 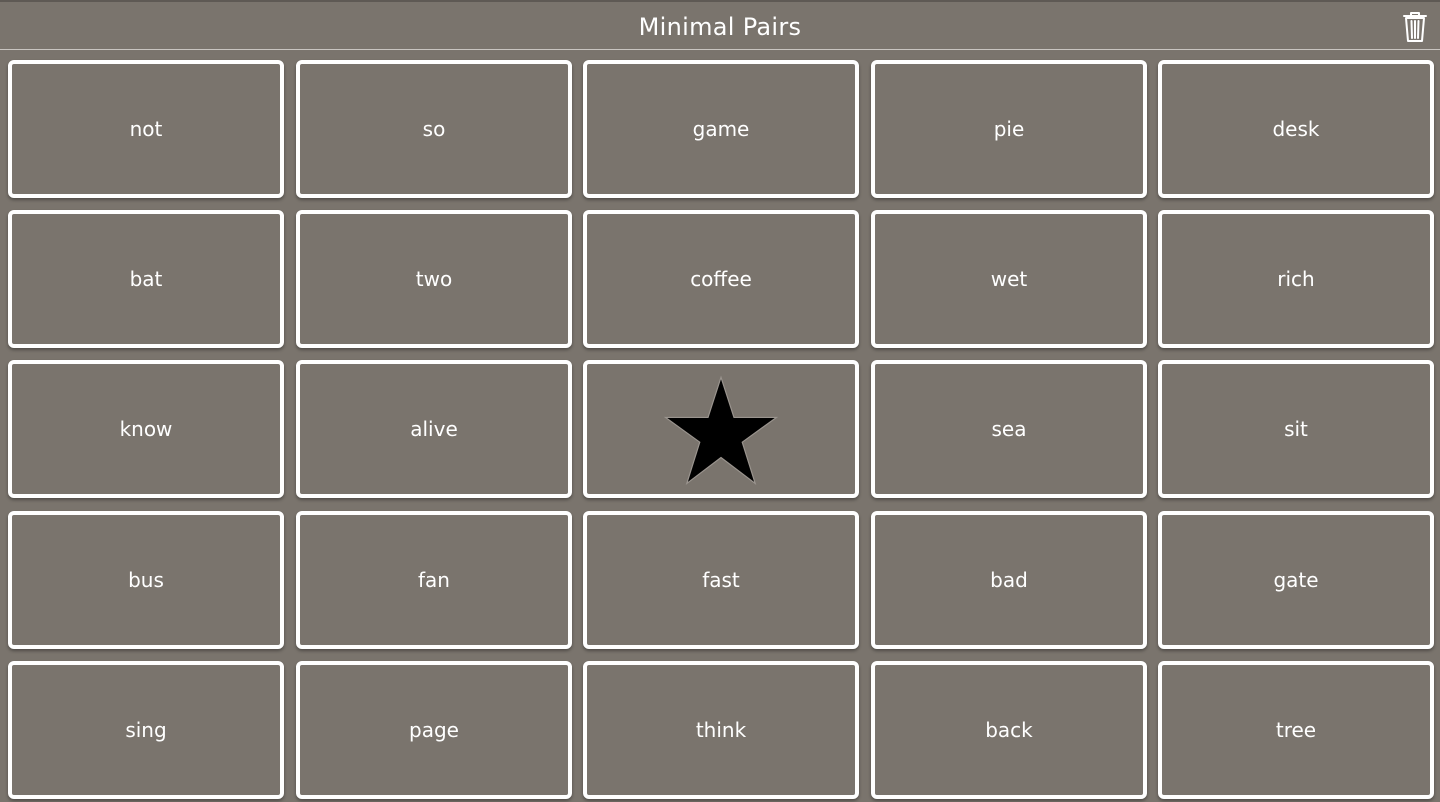 I want to click on tile-word: two, so click(x=434, y=279).